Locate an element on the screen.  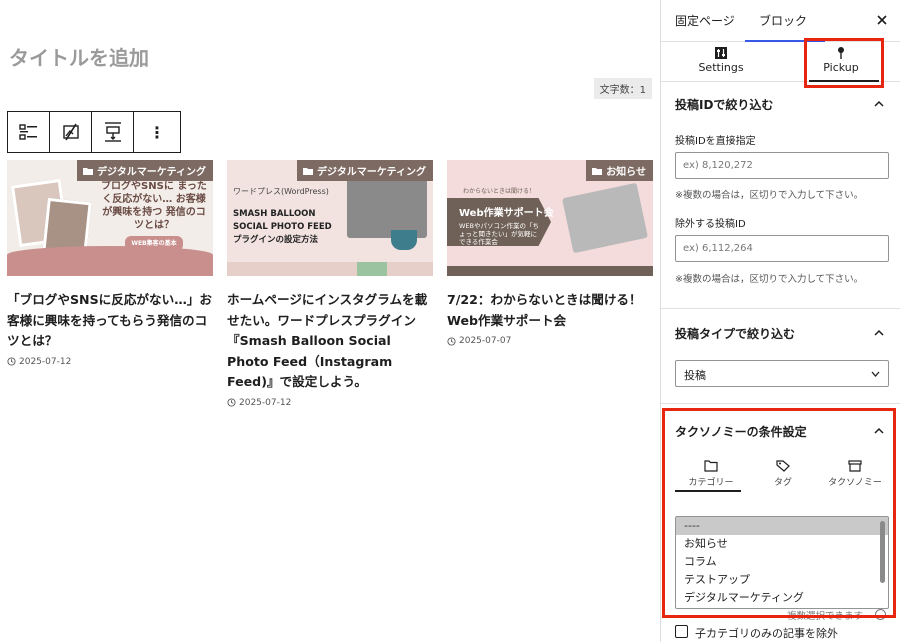
list-option: テストアップ is located at coordinates (782, 580).